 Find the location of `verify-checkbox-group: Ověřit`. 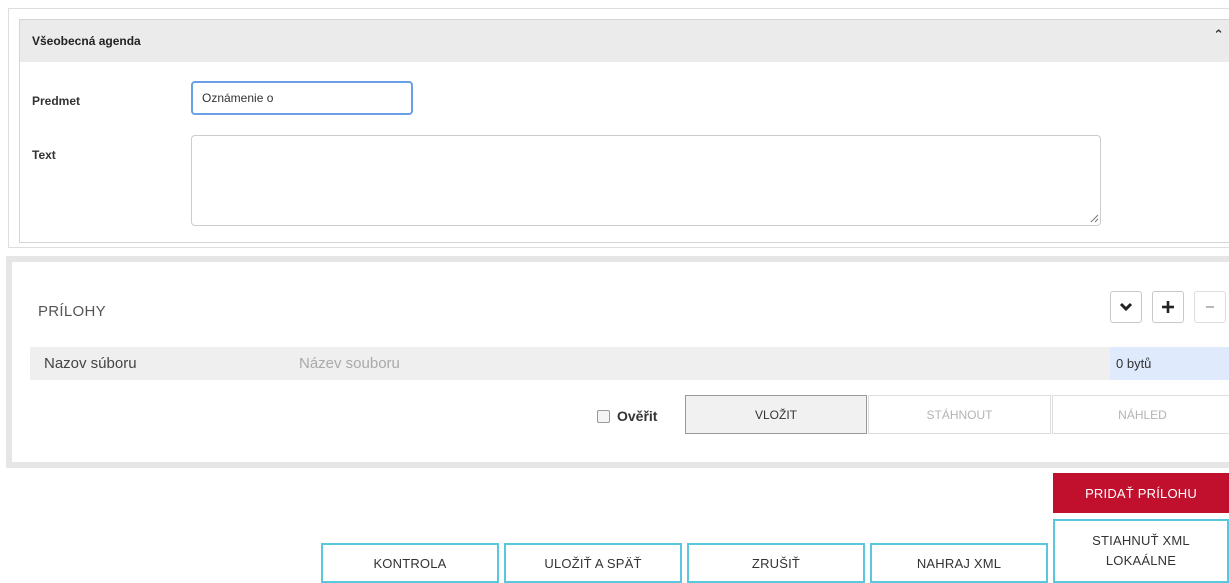

verify-checkbox-group: Ověřit is located at coordinates (627, 416).